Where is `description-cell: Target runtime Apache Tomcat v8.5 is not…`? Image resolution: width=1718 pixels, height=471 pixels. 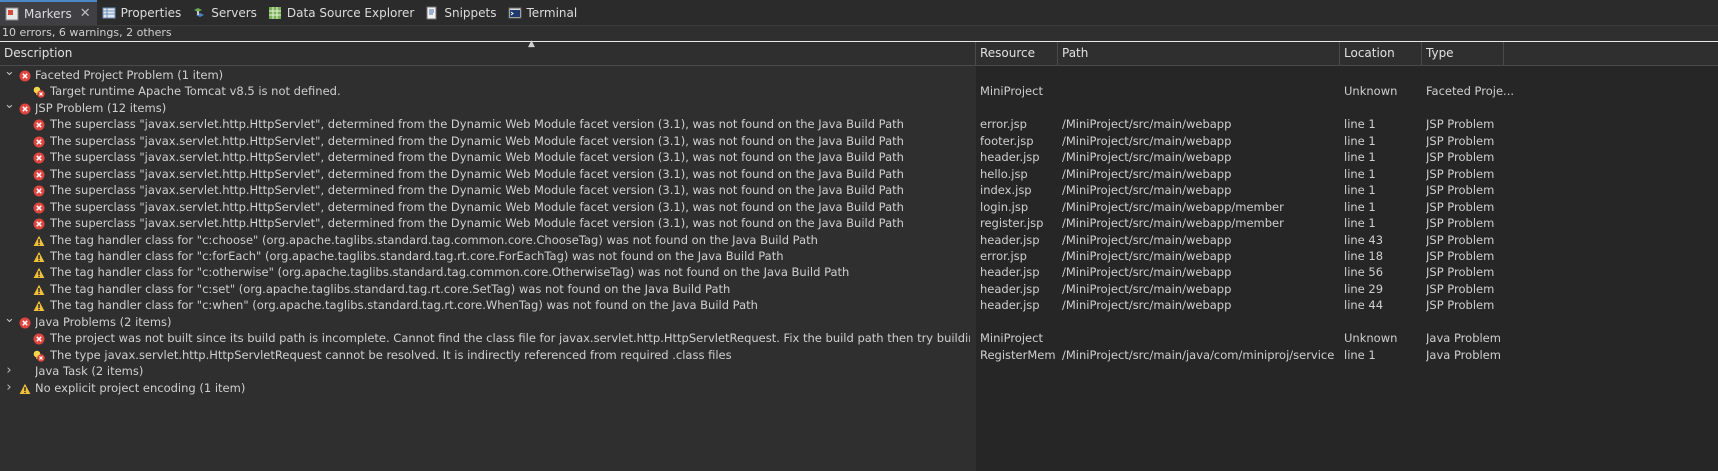 description-cell: Target runtime Apache Tomcat v8.5 is not… is located at coordinates (195, 91).